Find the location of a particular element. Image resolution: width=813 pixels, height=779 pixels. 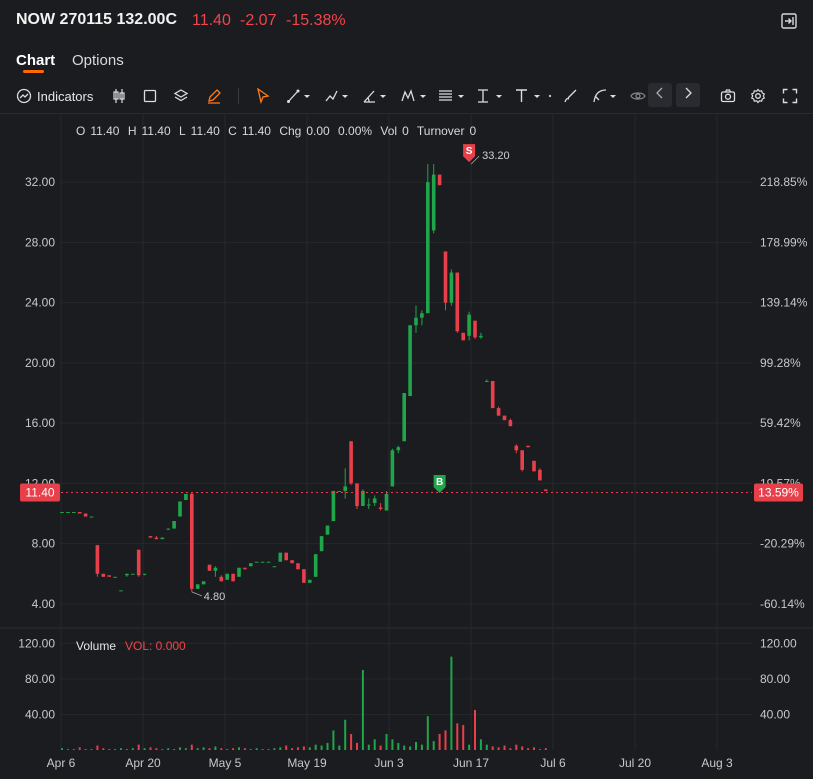

fullscreen-button is located at coordinates (790, 96).